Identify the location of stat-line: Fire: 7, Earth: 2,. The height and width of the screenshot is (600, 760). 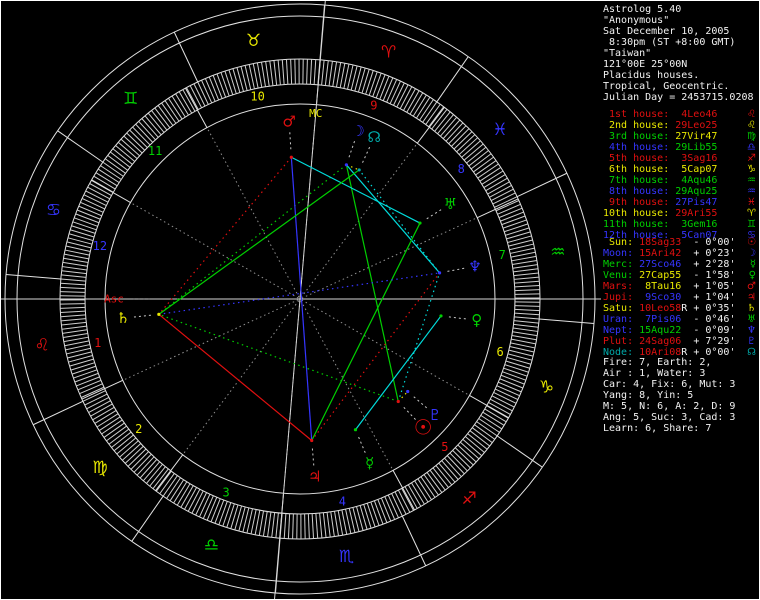
(657, 362).